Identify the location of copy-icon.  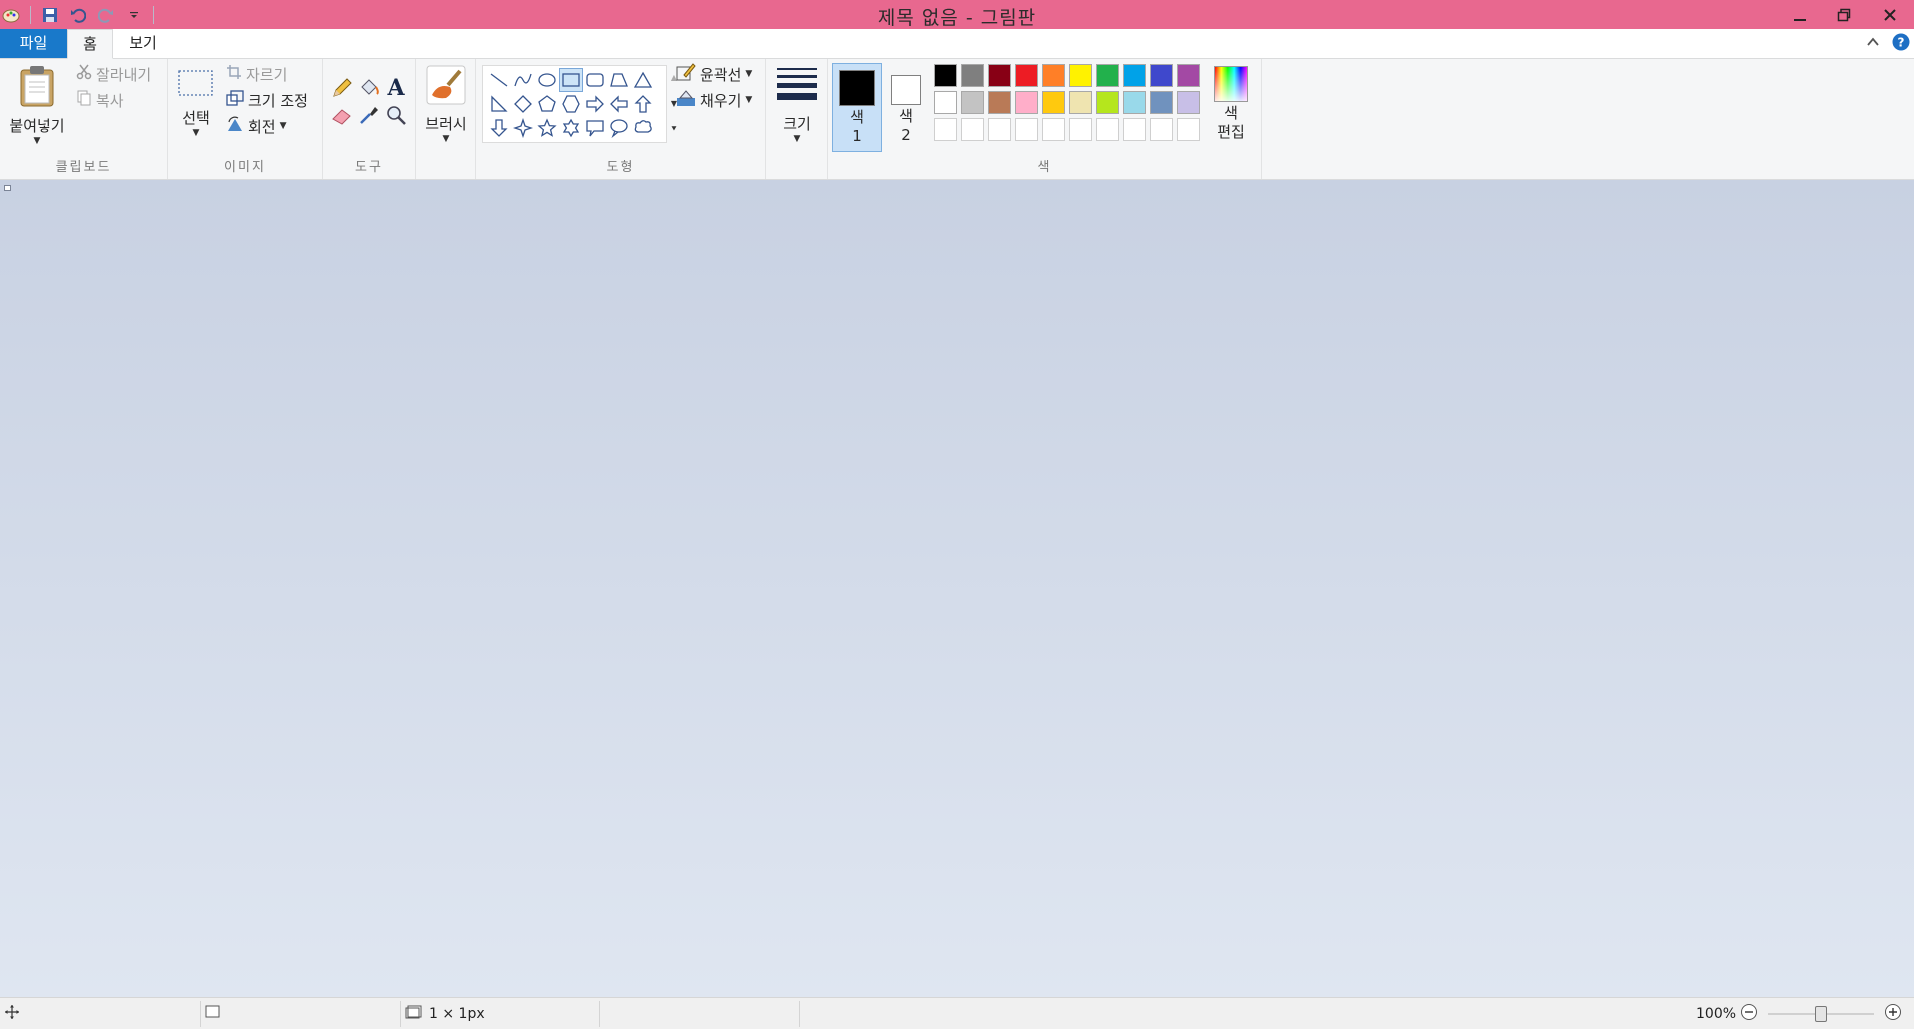
(84, 100).